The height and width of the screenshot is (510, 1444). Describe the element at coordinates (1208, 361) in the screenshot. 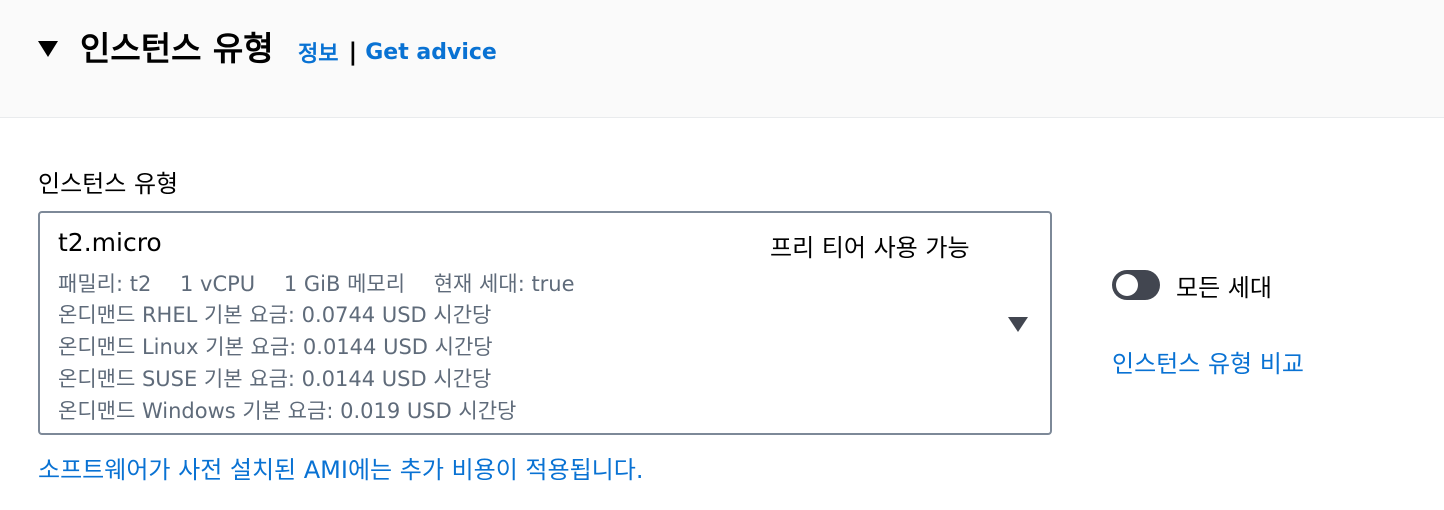

I see `compare-instance-types-link: 인스턴스 유형 비교` at that location.